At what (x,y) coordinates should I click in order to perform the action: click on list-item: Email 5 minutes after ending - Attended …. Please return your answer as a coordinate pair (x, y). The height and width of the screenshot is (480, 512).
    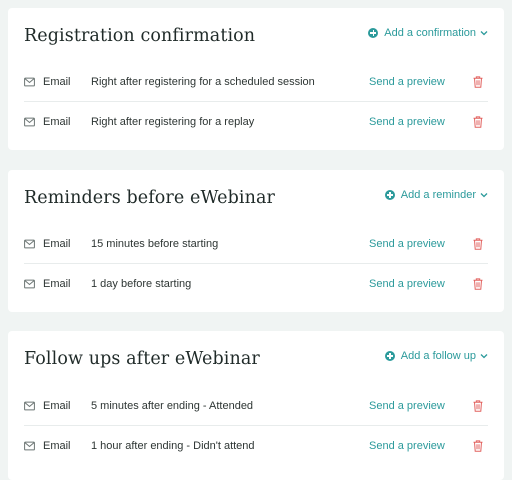
    Looking at the image, I should click on (256, 406).